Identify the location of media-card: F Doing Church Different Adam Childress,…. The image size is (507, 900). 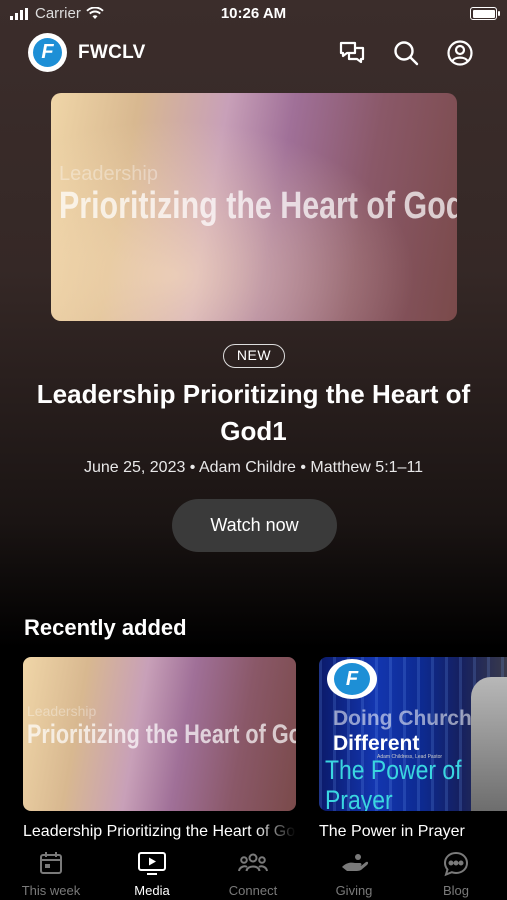
(413, 749).